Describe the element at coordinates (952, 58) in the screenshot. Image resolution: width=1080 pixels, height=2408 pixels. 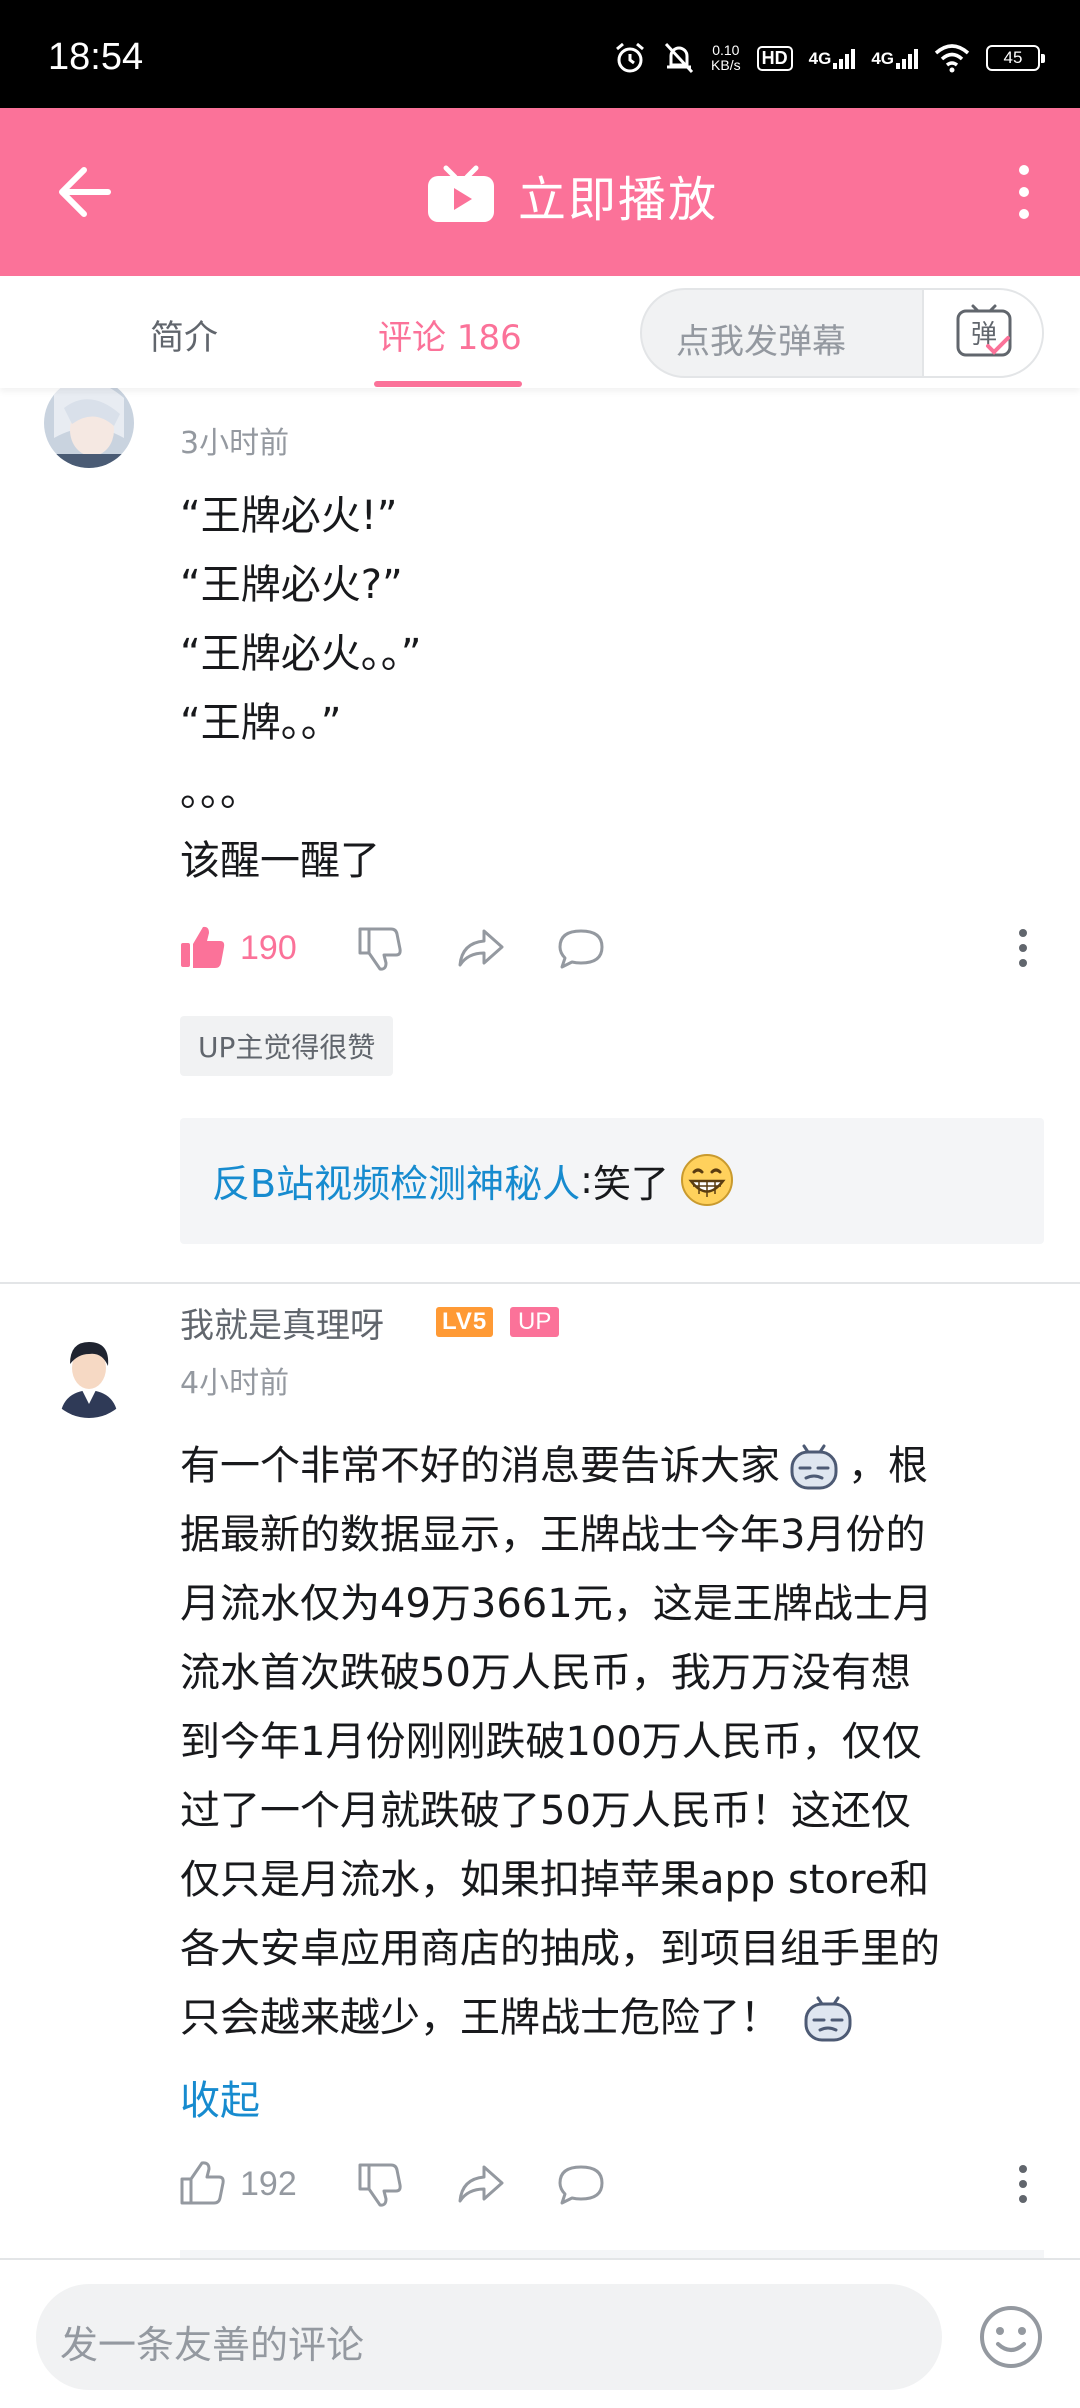
I see `wifi-icon` at that location.